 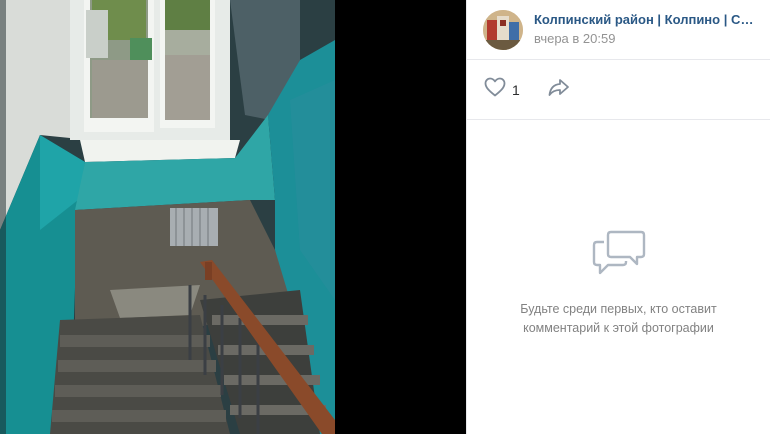 I want to click on share-arrow-icon, so click(x=559, y=89).